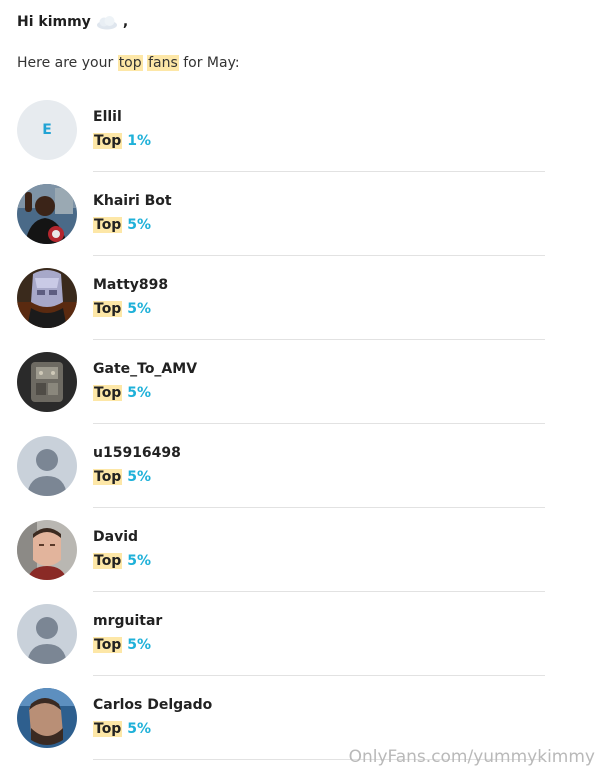  I want to click on fan-row: Khairi Bot Top 5%, so click(300, 214).